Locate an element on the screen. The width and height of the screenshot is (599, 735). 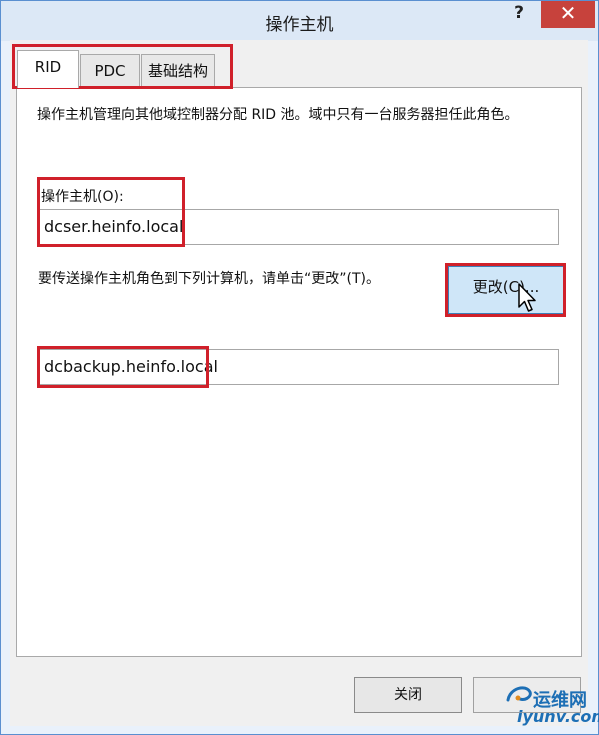
swirl-logo-icon is located at coordinates (519, 694).